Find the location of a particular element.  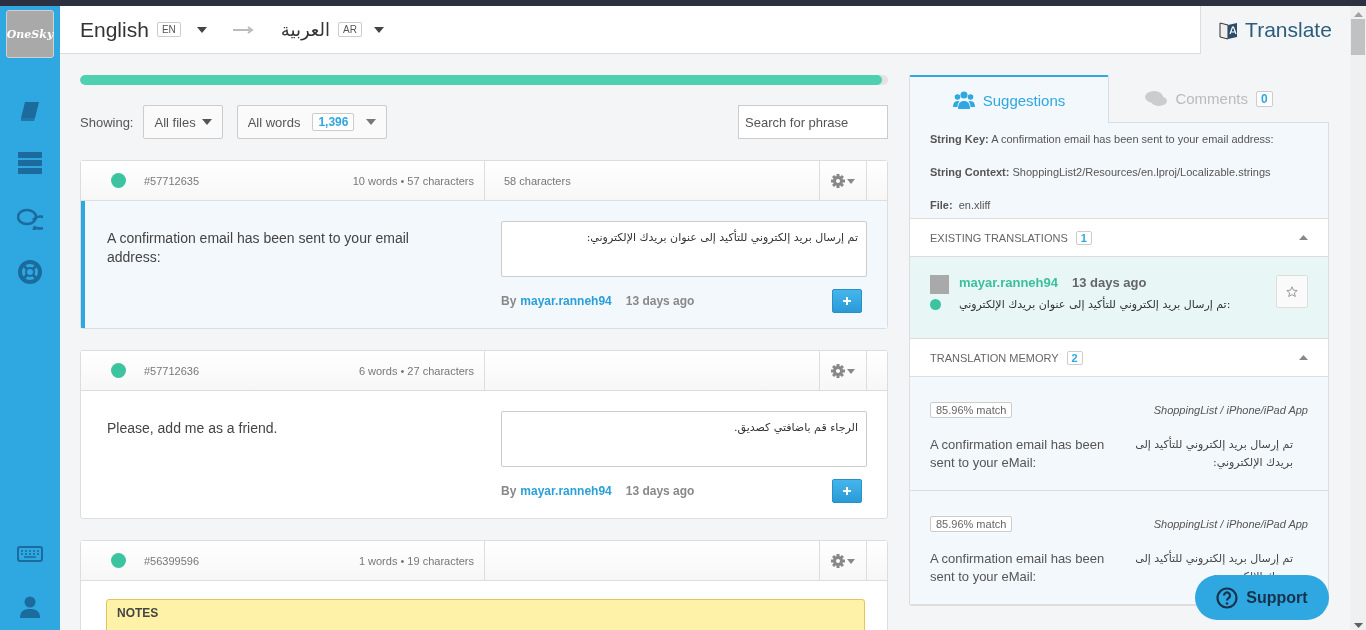

translate-title: Translate is located at coordinates (1288, 30).